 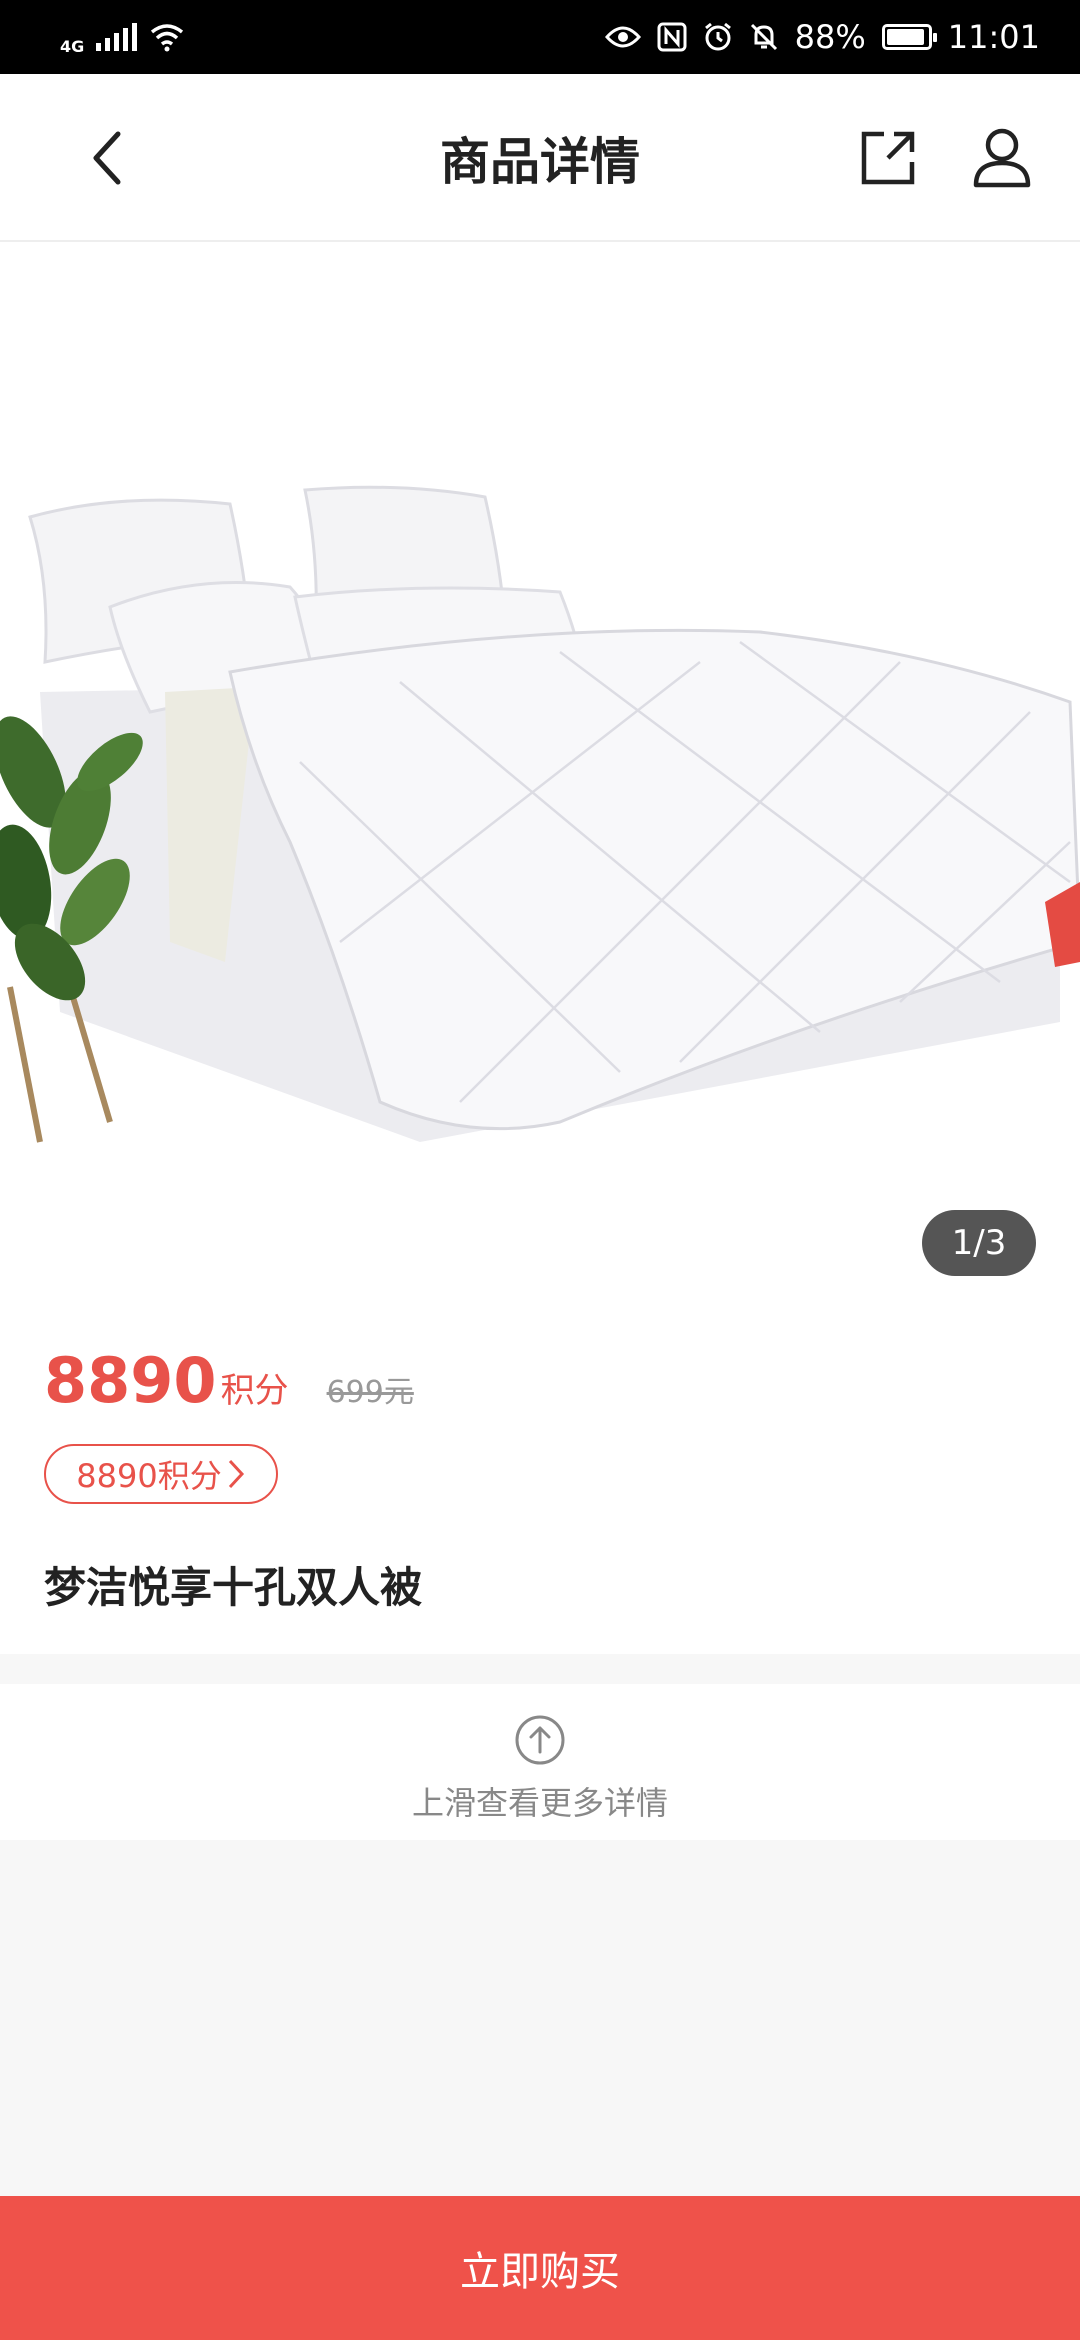 I want to click on share-button, so click(x=888, y=158).